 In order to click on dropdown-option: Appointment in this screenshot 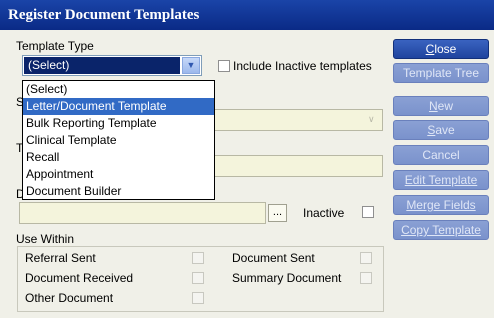, I will do `click(118, 174)`.